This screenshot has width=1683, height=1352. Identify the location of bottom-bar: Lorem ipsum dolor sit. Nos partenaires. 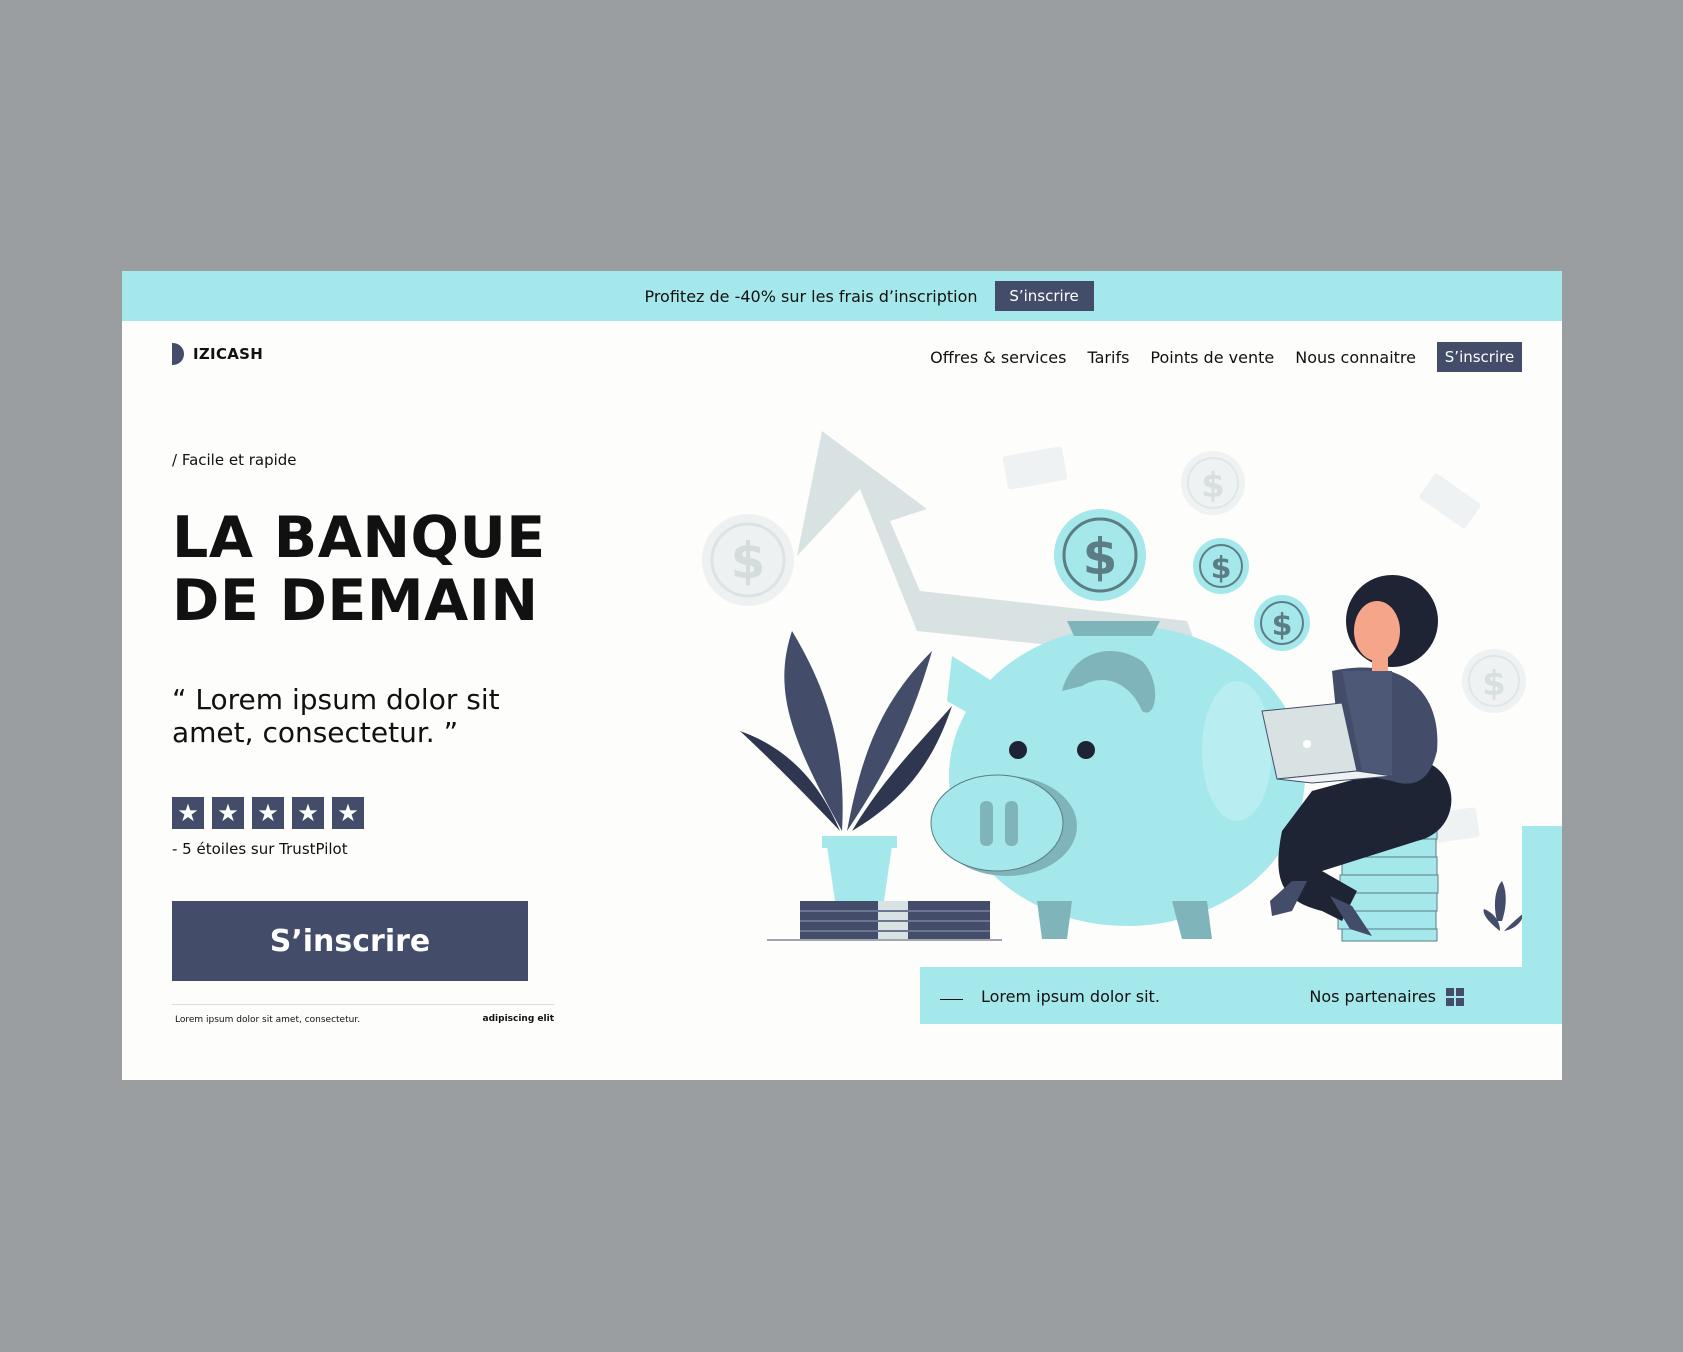
(1241, 995).